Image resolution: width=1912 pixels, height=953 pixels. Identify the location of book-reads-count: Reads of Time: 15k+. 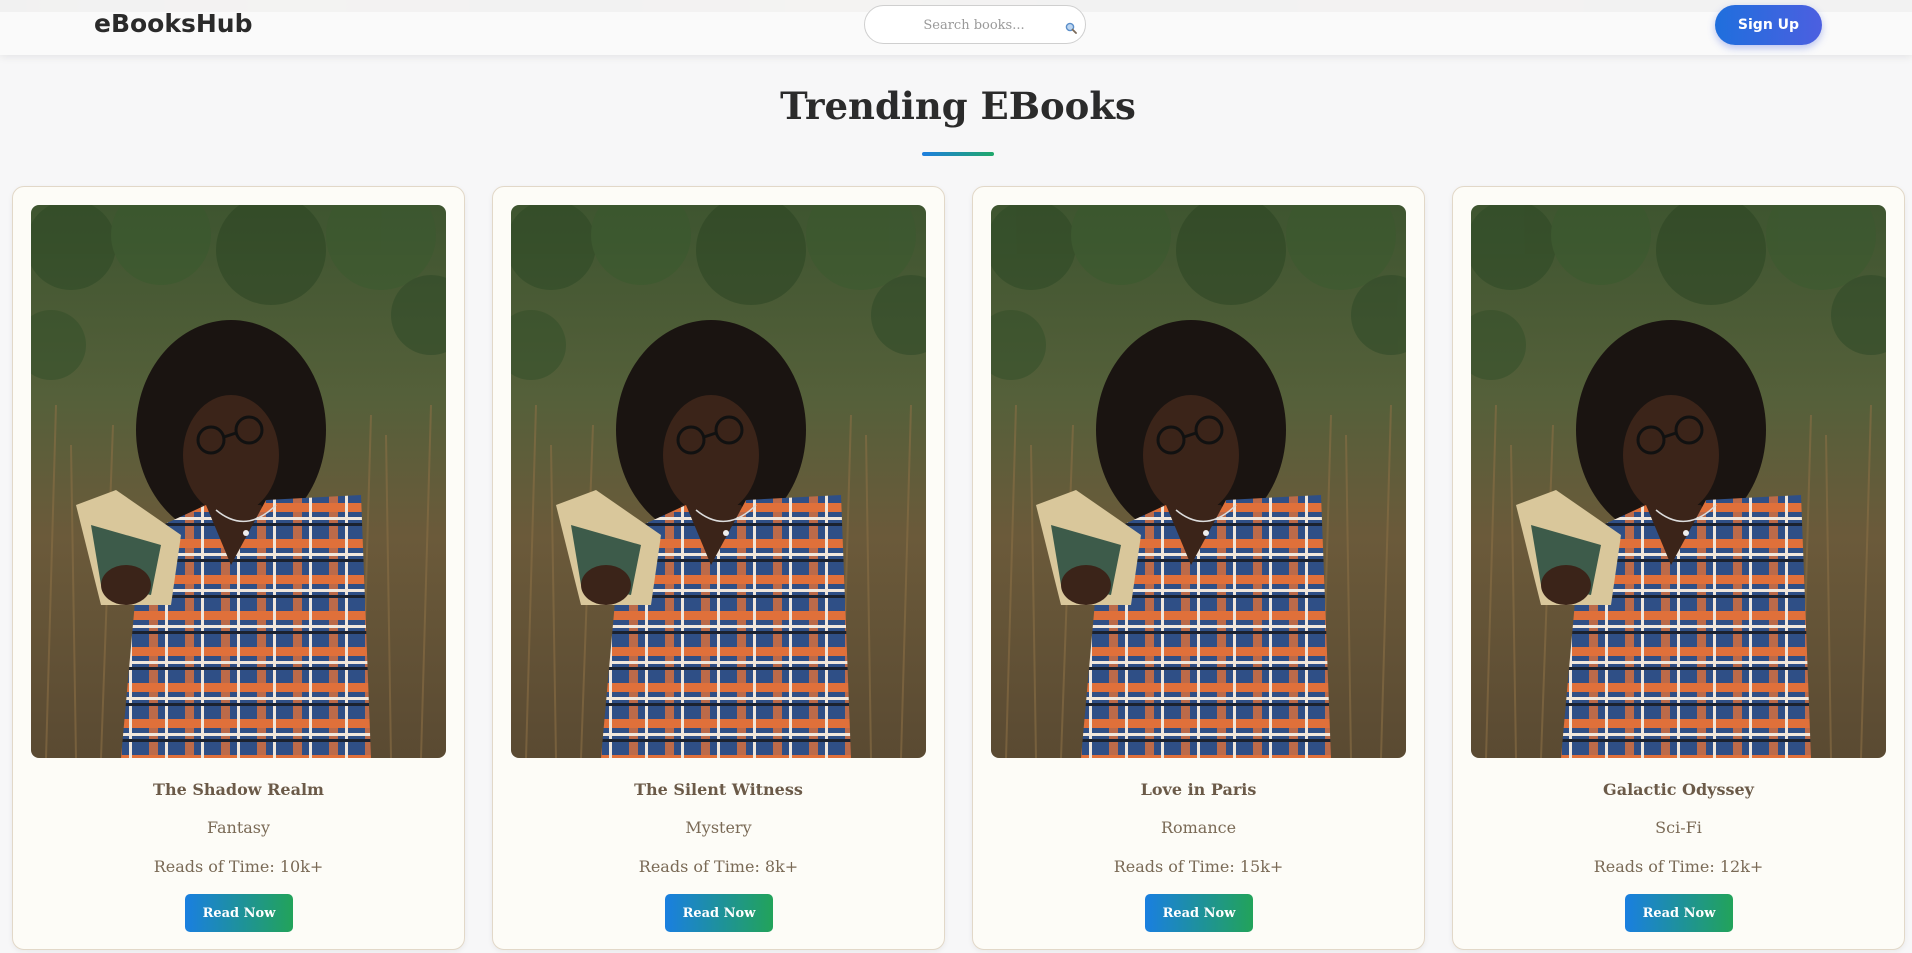
(1198, 866).